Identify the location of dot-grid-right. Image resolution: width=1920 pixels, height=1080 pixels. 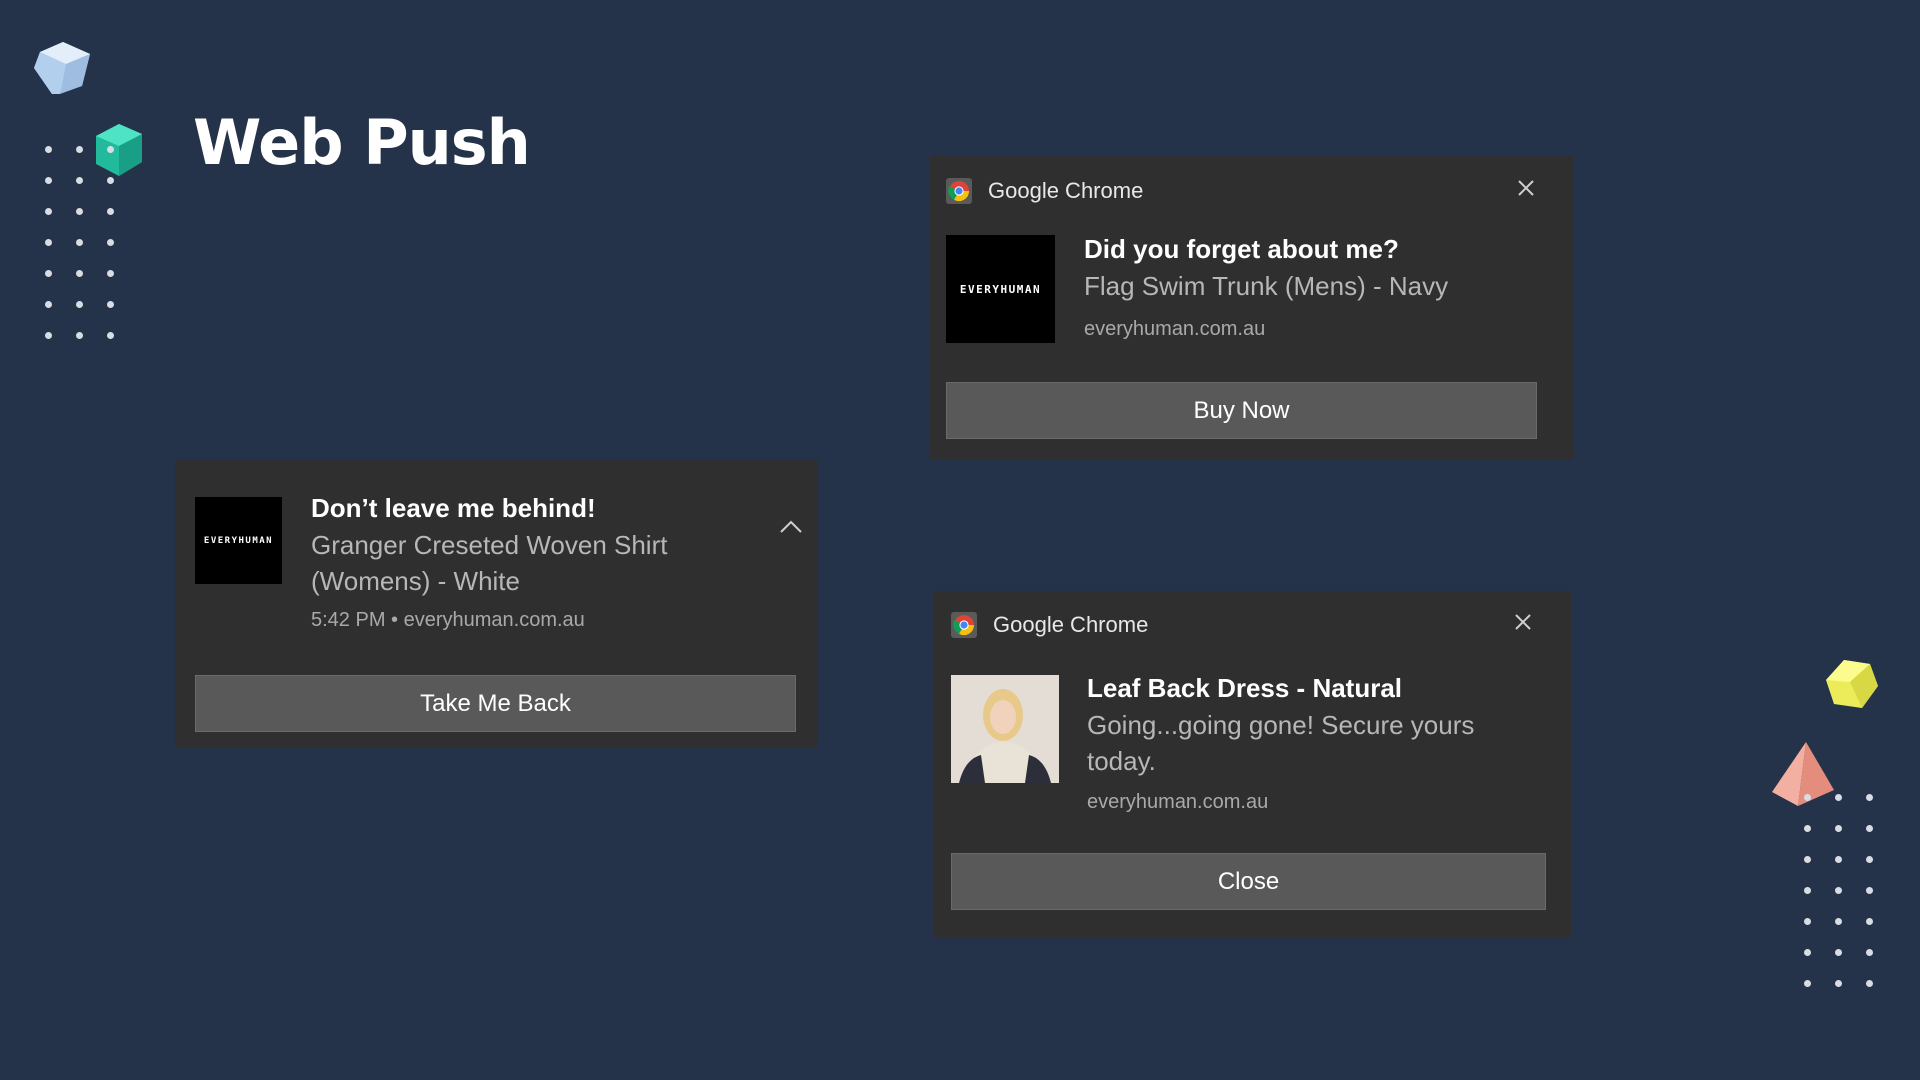
(1850, 902).